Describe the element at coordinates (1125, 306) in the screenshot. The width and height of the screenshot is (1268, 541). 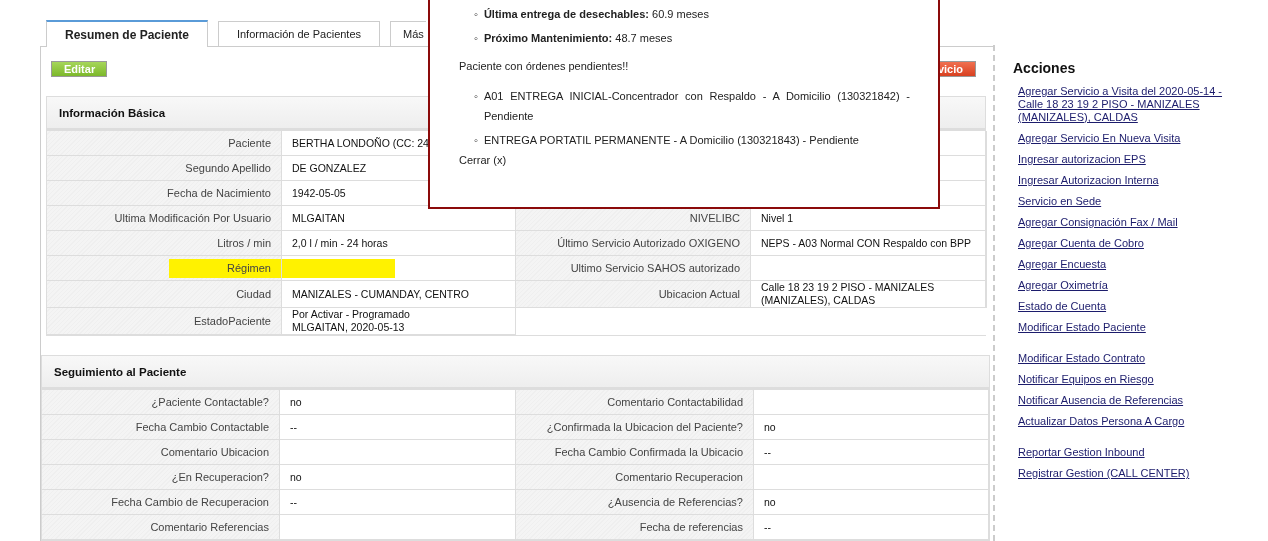
I see `action-link: Estado de Cuenta` at that location.